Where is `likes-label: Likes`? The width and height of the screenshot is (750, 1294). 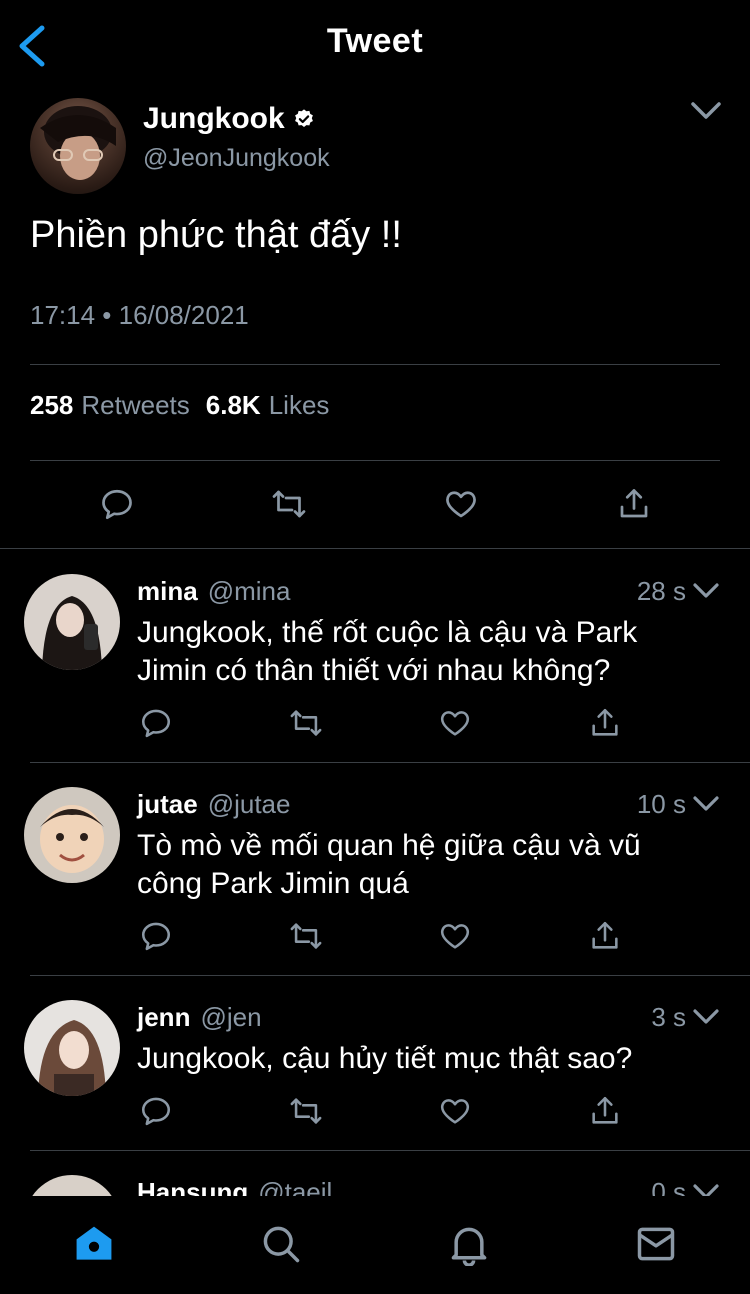
likes-label: Likes is located at coordinates (299, 405).